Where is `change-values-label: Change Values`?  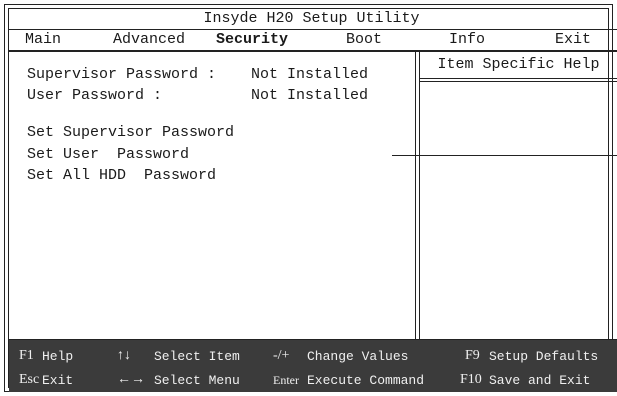 change-values-label: Change Values is located at coordinates (358, 356).